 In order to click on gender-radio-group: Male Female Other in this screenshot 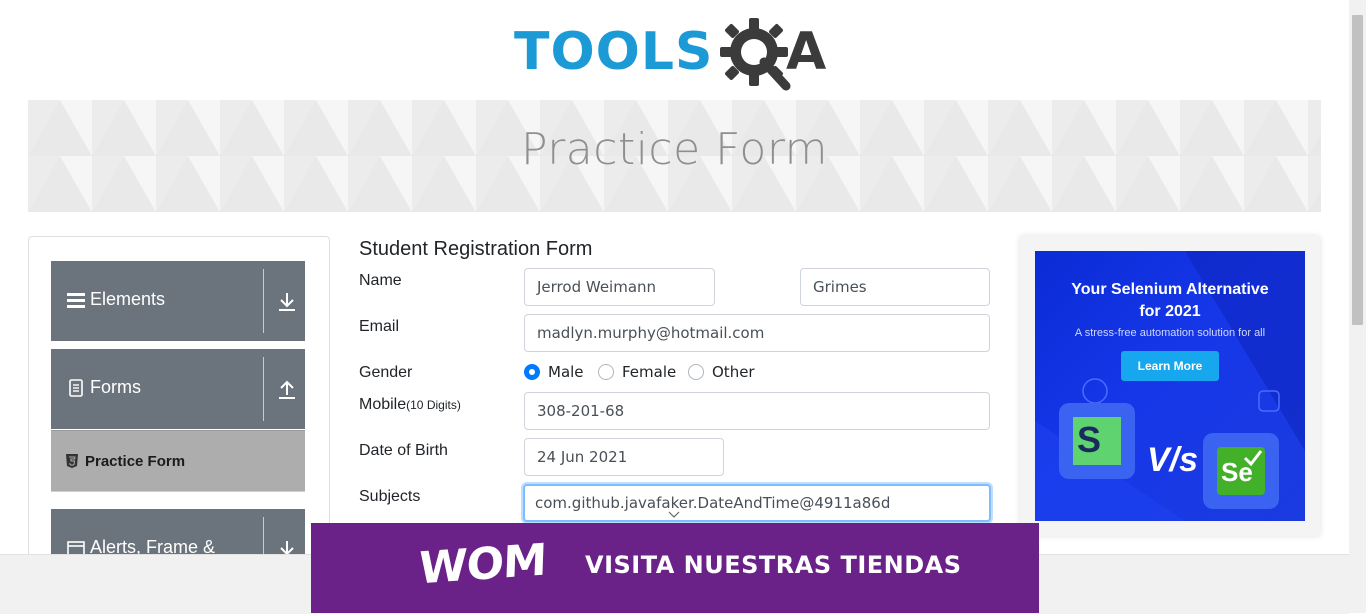, I will do `click(664, 373)`.